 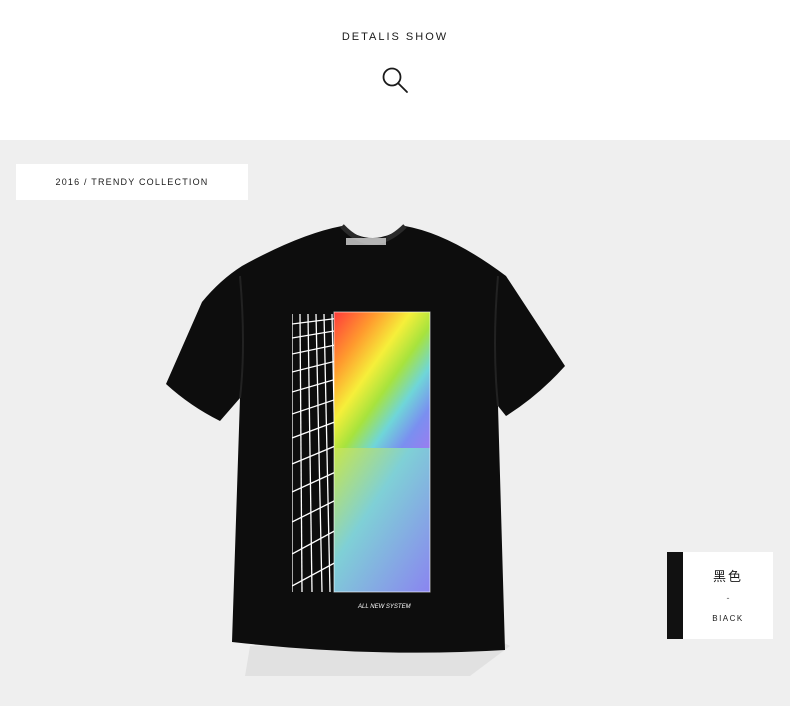 I want to click on collection-tag: 2016 / TRENDY COLLECTION, so click(x=132, y=182).